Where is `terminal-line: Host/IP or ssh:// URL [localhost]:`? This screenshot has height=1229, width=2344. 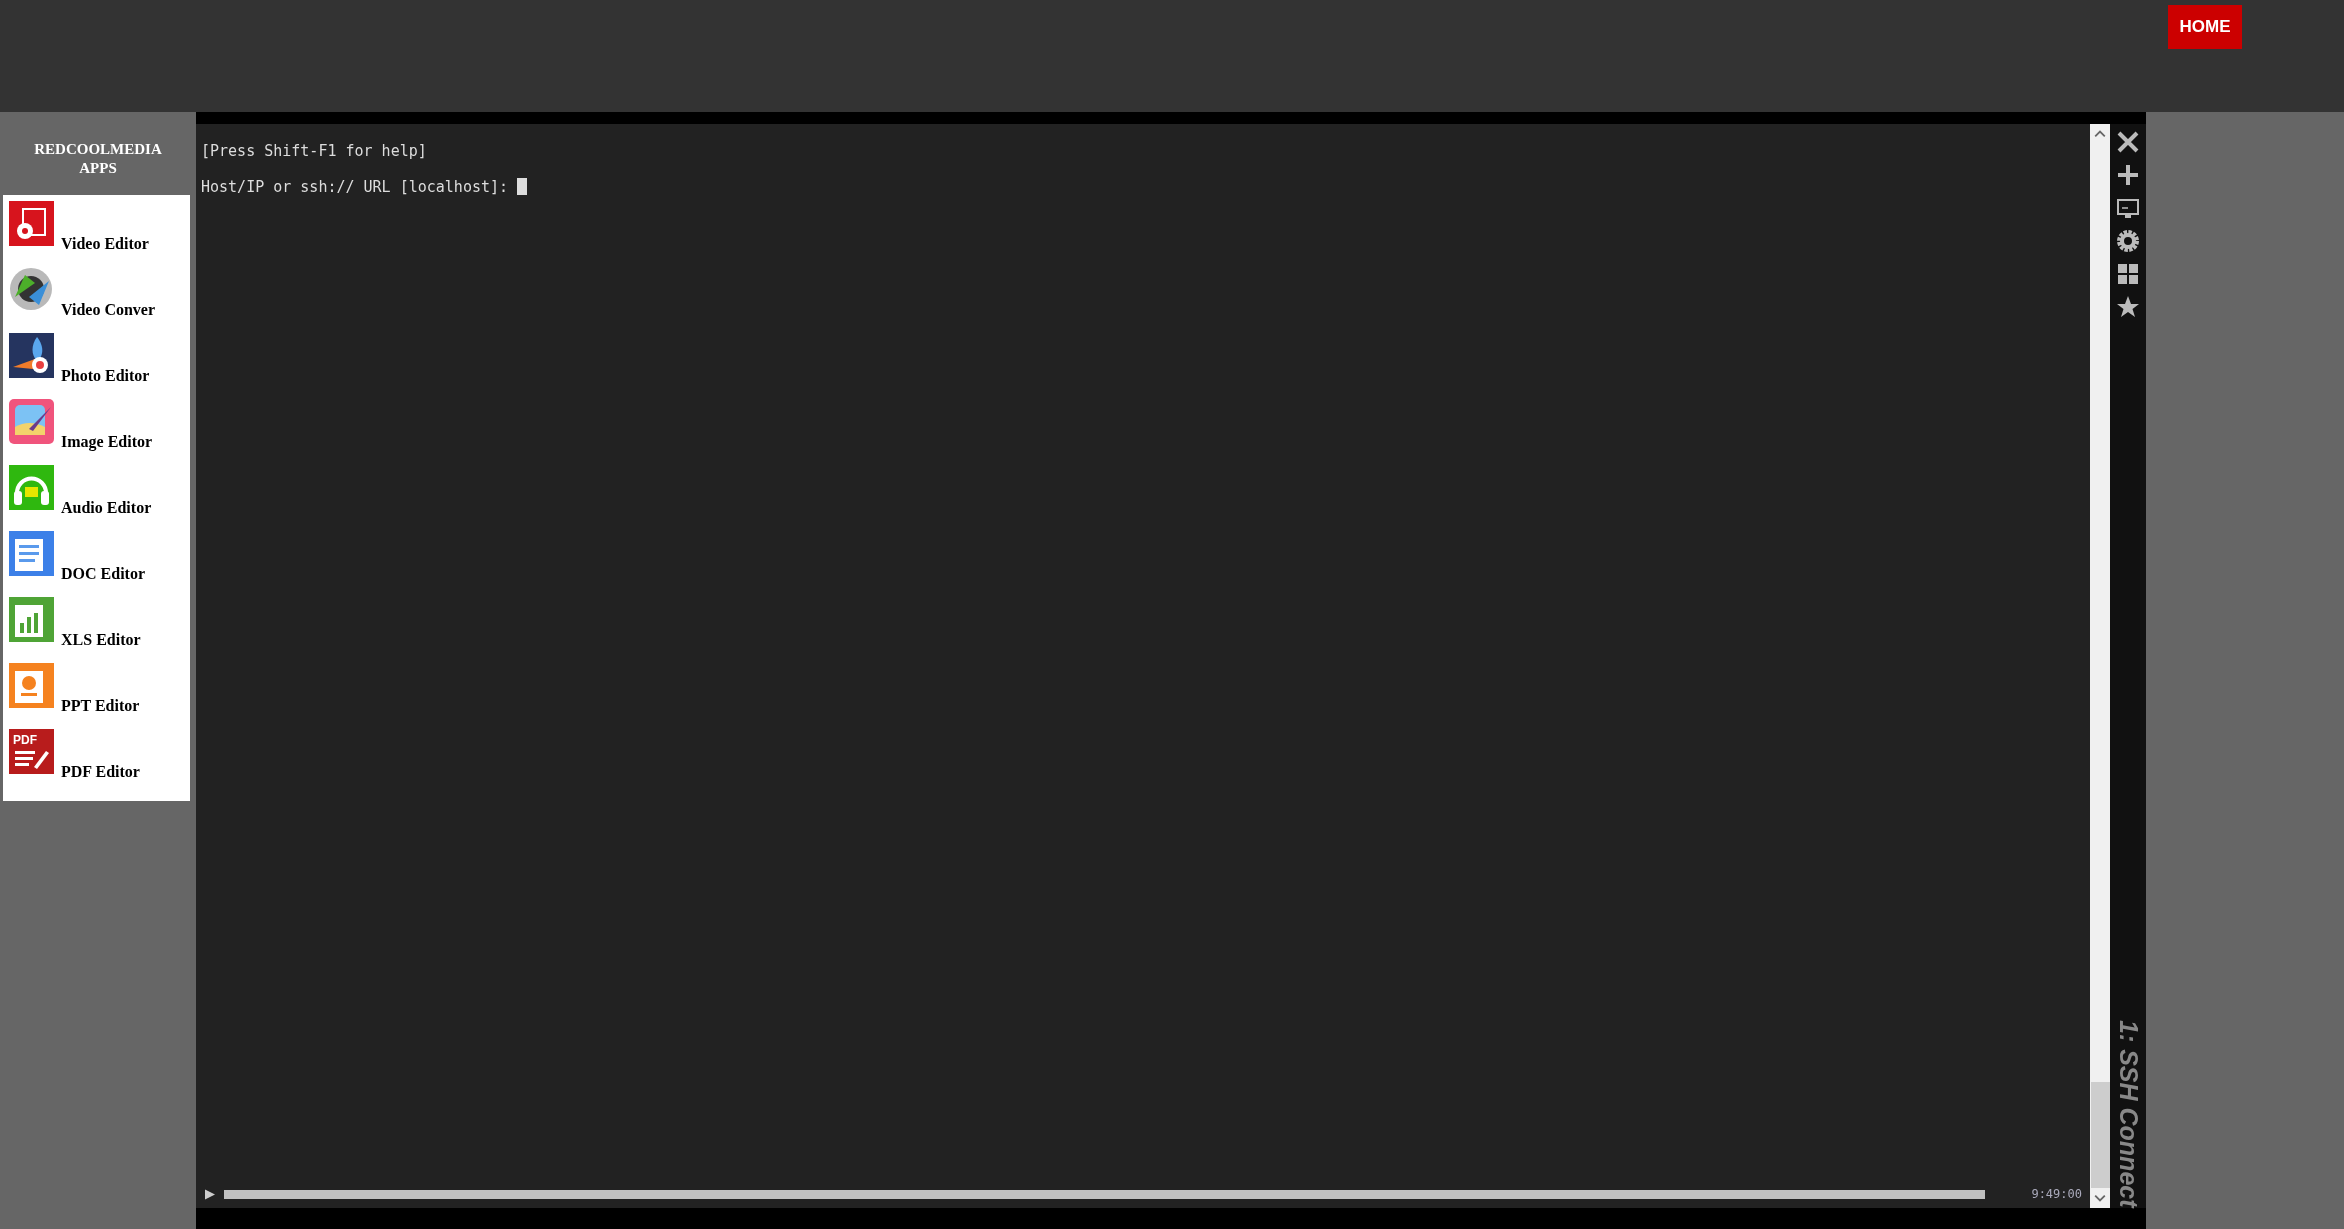 terminal-line: Host/IP or ssh:// URL [localhost]: is located at coordinates (355, 187).